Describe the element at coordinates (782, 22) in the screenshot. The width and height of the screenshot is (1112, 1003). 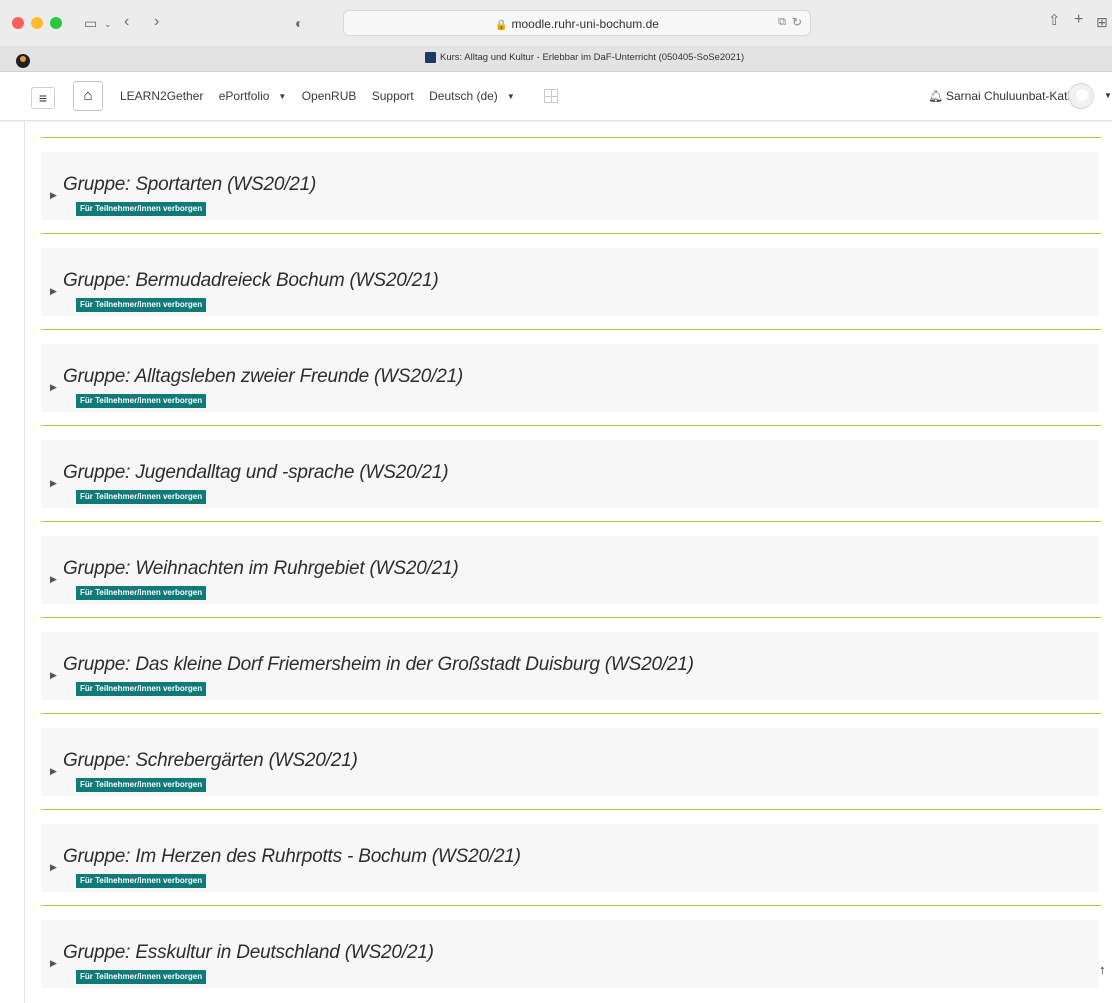
I see `translate-icon: ⧉` at that location.